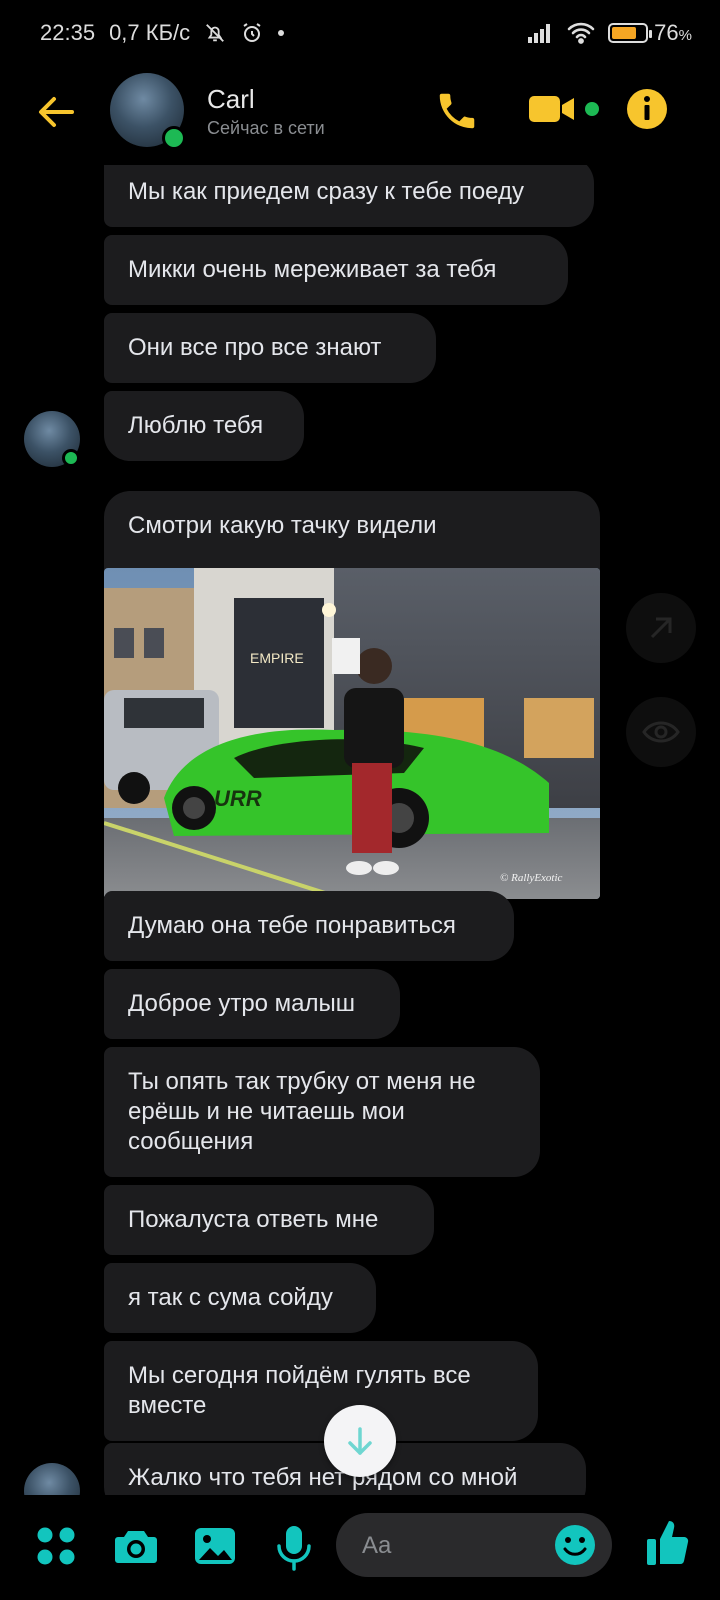 This screenshot has height=1600, width=720. What do you see at coordinates (531, 878) in the screenshot?
I see `photo-credit: © RallyExotic` at bounding box center [531, 878].